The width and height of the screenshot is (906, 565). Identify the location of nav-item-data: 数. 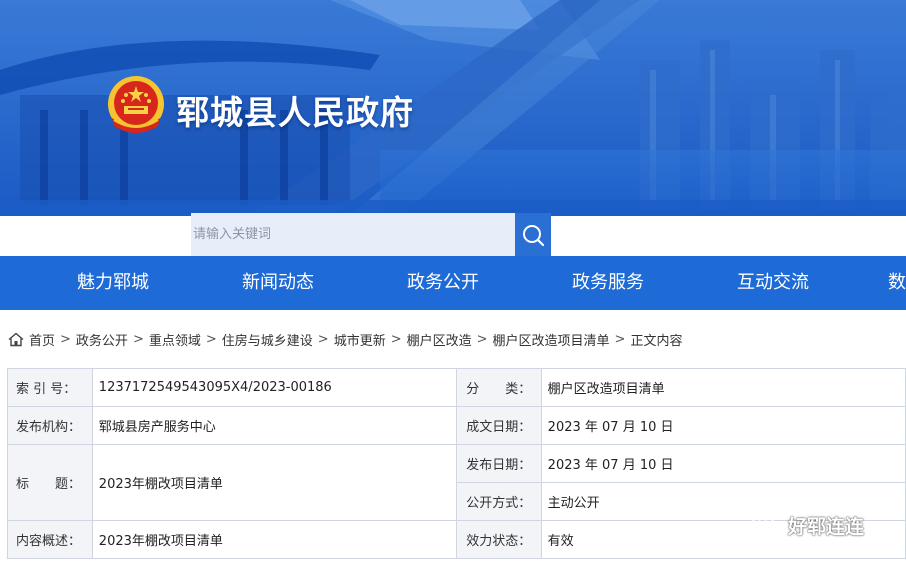
(897, 283).